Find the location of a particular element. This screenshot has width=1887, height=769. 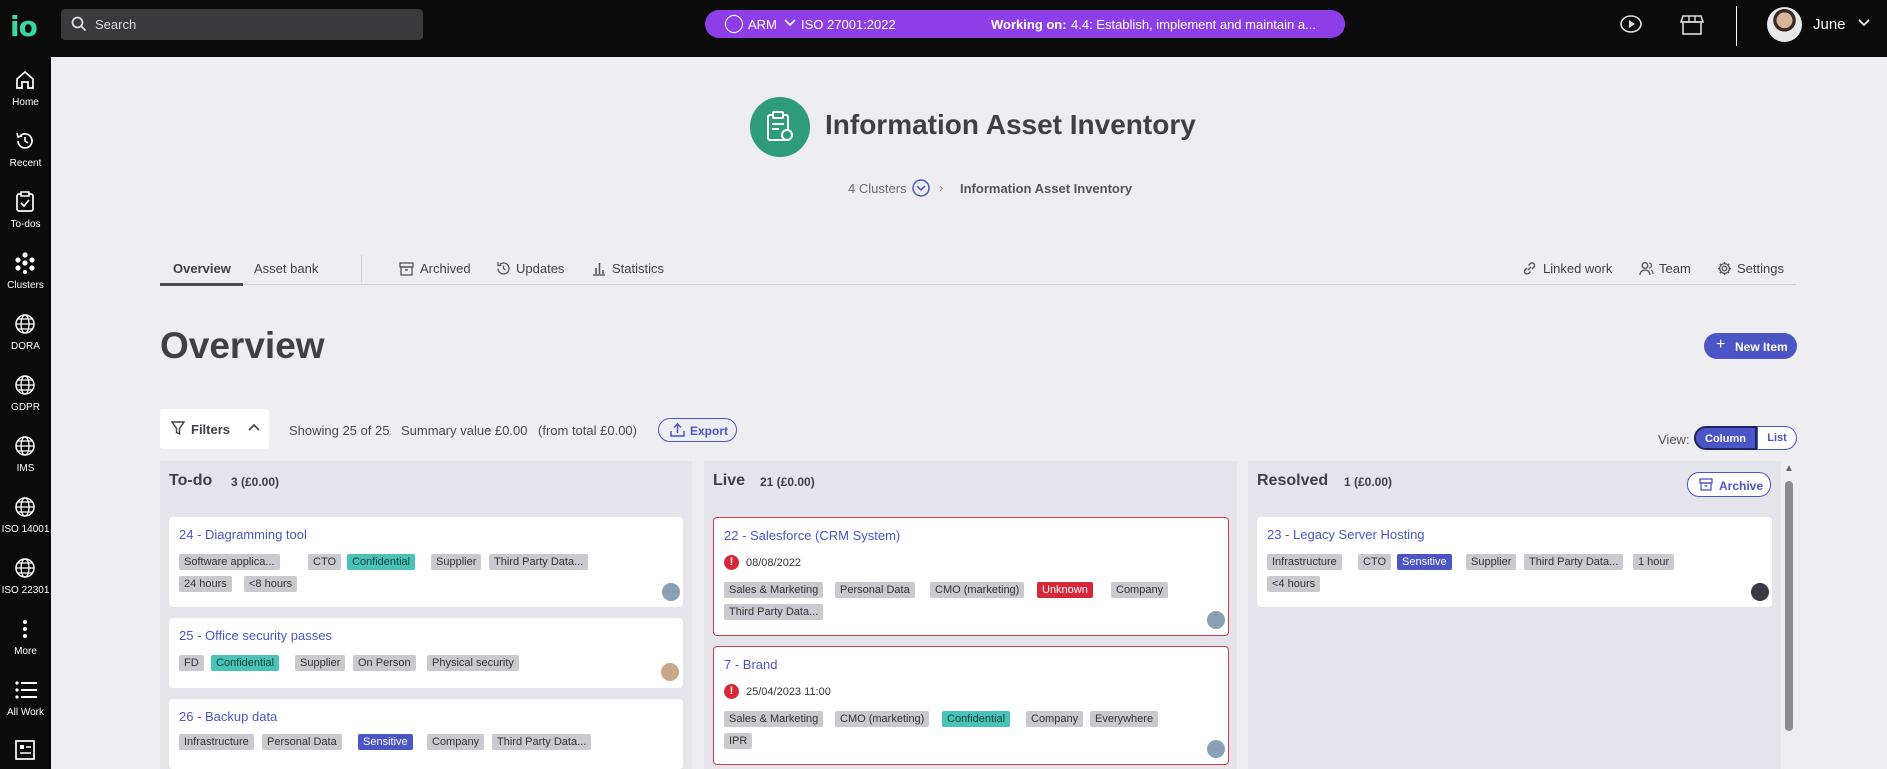

tag: CMO (marketing) is located at coordinates (977, 590).